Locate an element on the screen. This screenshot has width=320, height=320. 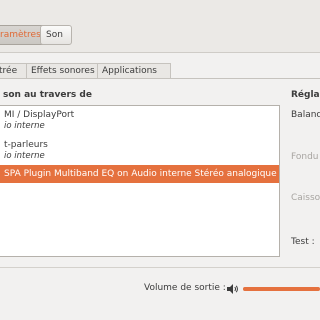
sound-tabs: trée Effets sonores Applications is located at coordinates (160, 71).